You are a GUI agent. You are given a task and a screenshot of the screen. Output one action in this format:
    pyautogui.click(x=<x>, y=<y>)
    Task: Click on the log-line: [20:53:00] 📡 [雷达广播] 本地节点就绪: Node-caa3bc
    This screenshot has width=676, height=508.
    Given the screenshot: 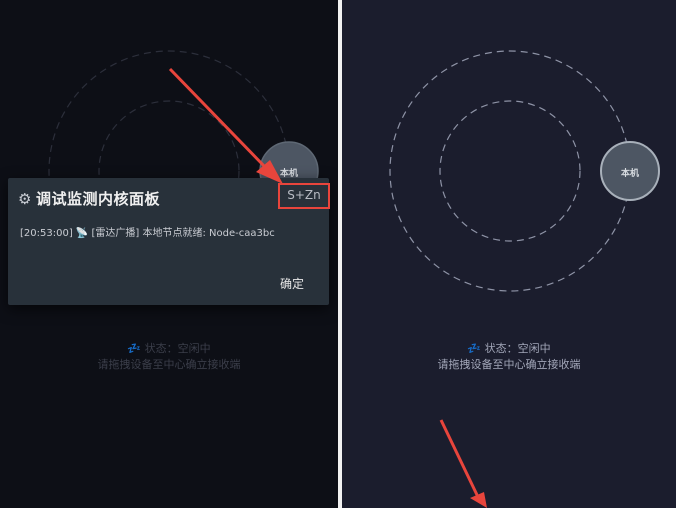 What is the action you would take?
    pyautogui.click(x=147, y=233)
    